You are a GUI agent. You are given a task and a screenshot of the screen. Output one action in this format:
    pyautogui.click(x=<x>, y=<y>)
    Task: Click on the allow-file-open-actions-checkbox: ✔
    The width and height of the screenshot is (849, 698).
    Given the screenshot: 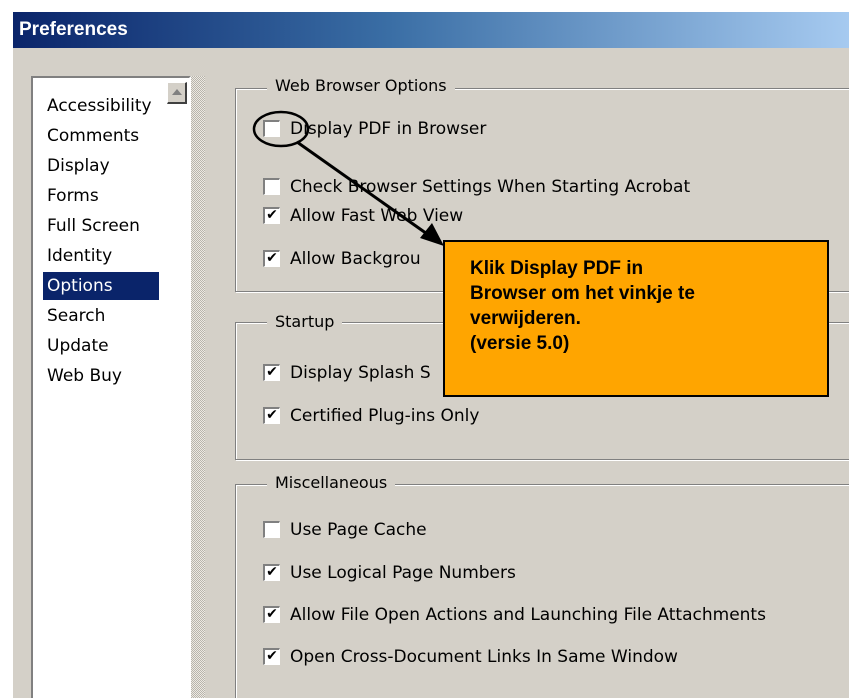 What is the action you would take?
    pyautogui.click(x=271, y=614)
    